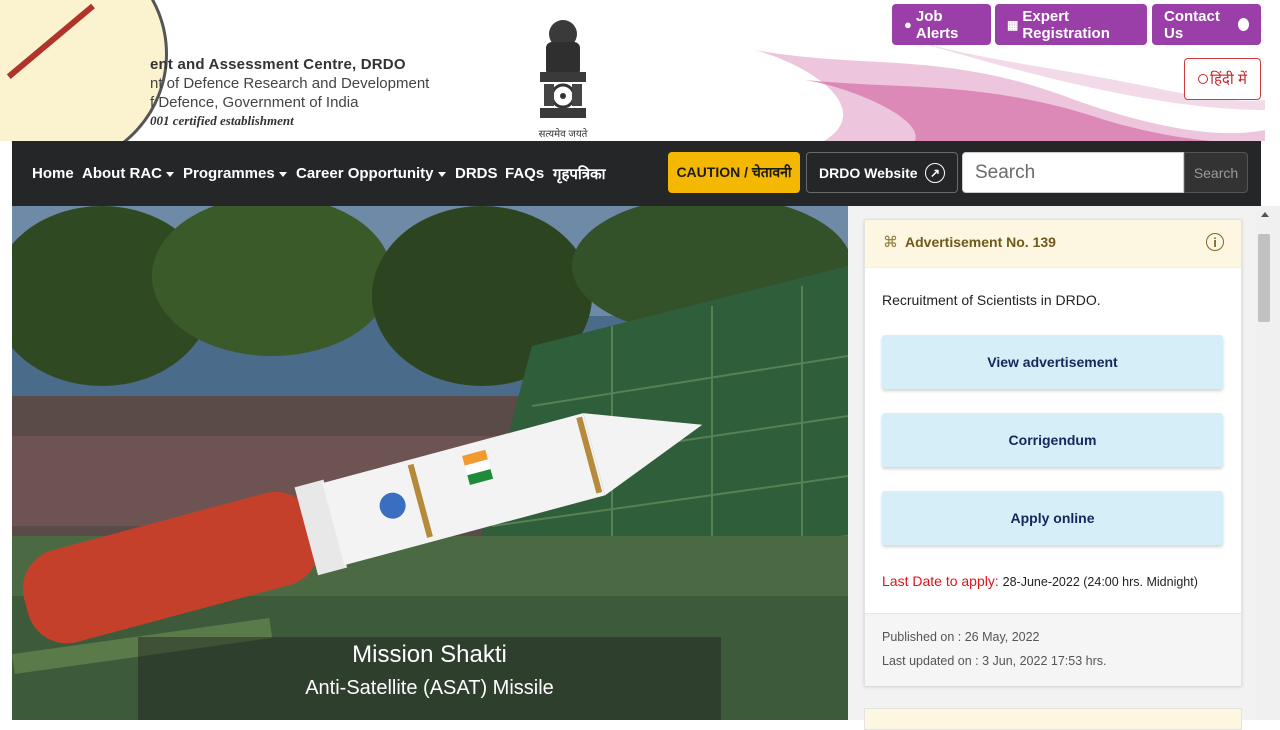 The height and width of the screenshot is (730, 1280). Describe the element at coordinates (1013, 24) in the screenshot. I see `grid-icon: ▦` at that location.